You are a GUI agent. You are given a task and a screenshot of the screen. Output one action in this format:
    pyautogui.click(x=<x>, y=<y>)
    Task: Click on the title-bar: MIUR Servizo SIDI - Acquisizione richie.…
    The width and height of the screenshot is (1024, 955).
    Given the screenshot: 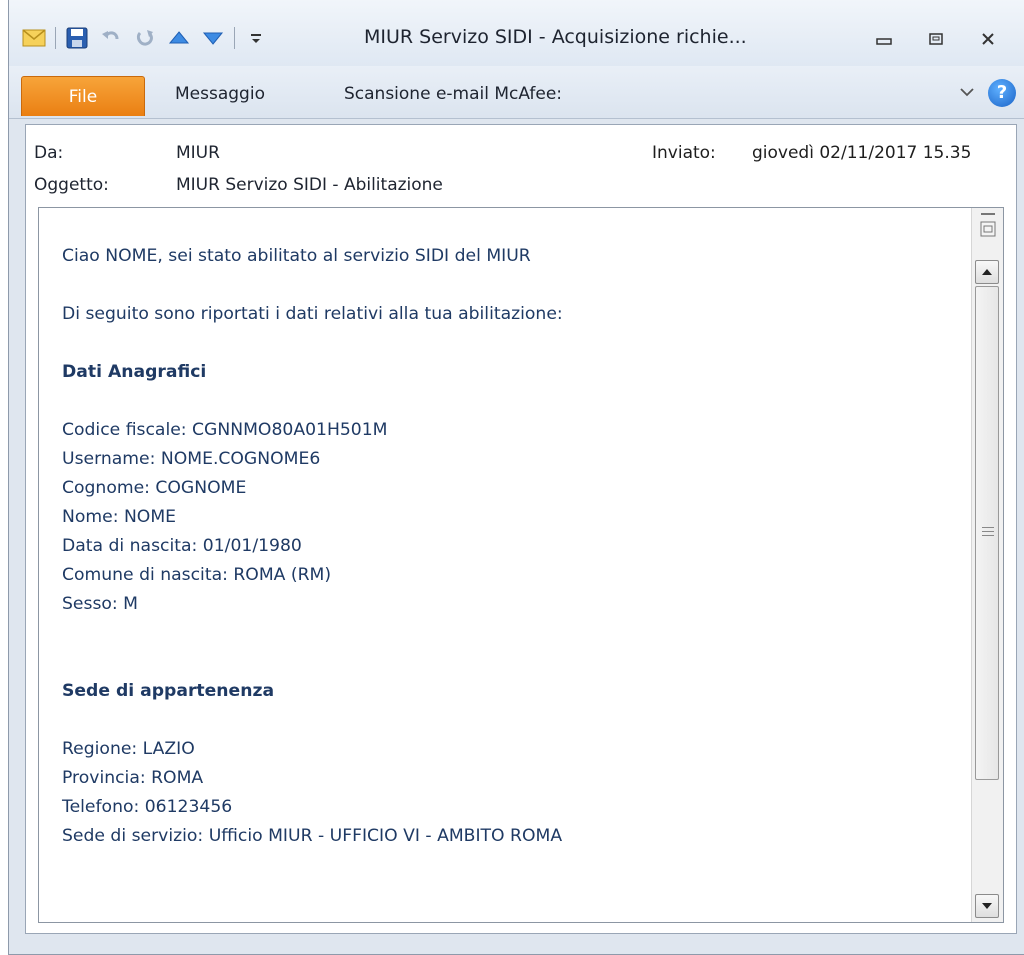 What is the action you would take?
    pyautogui.click(x=516, y=33)
    